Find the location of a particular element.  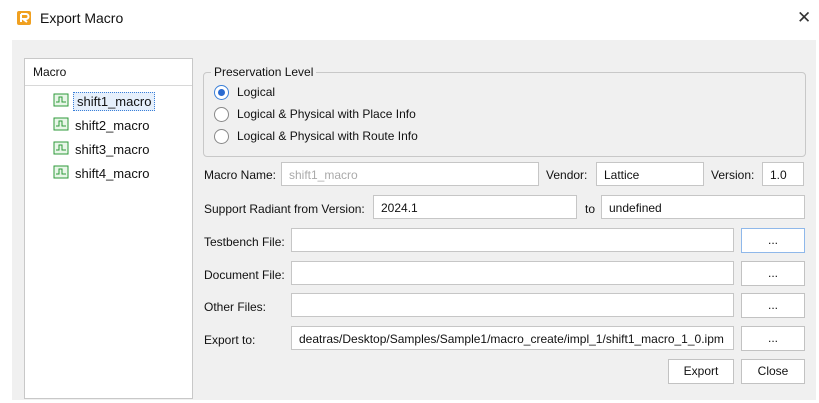

window-title: Export Macro is located at coordinates (82, 18).